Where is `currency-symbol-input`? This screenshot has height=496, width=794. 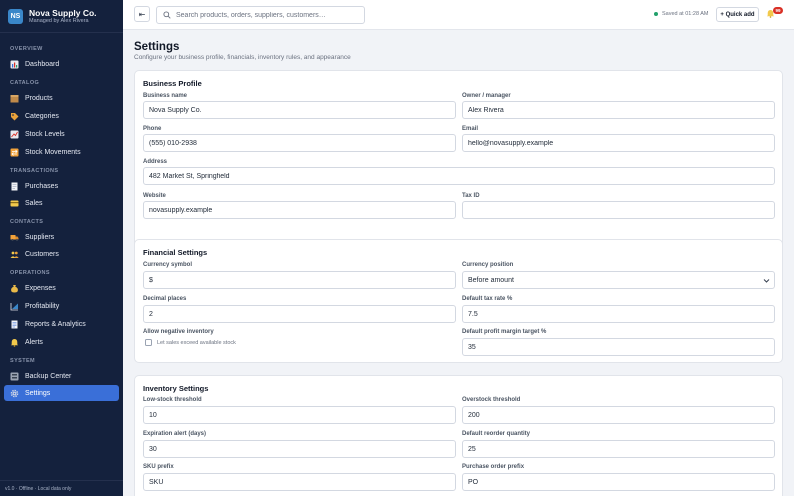
currency-symbol-input is located at coordinates (299, 280).